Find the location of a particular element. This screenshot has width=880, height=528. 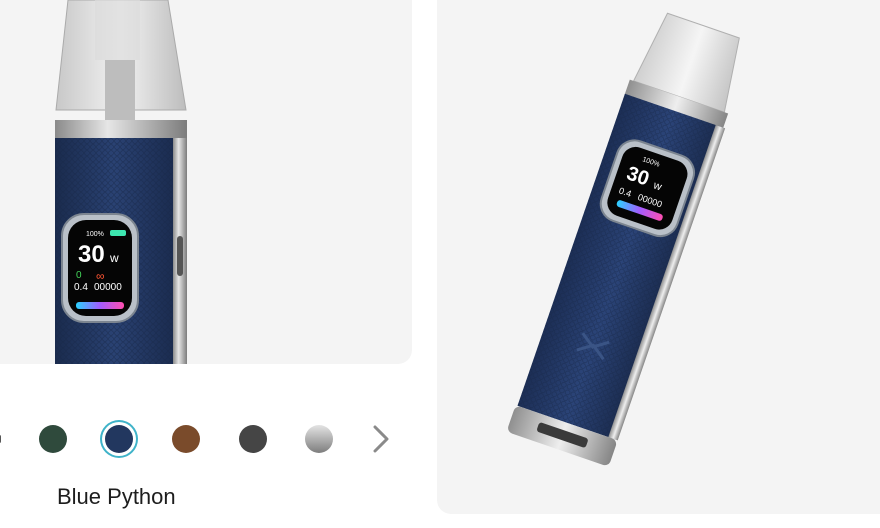

screen-wattage: 30 is located at coordinates (91, 254).